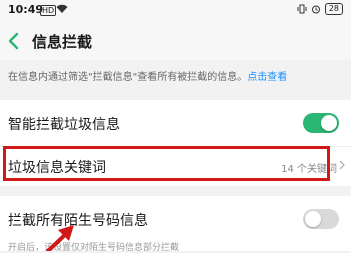  What do you see at coordinates (315, 9) in the screenshot?
I see `alarm-icon` at bounding box center [315, 9].